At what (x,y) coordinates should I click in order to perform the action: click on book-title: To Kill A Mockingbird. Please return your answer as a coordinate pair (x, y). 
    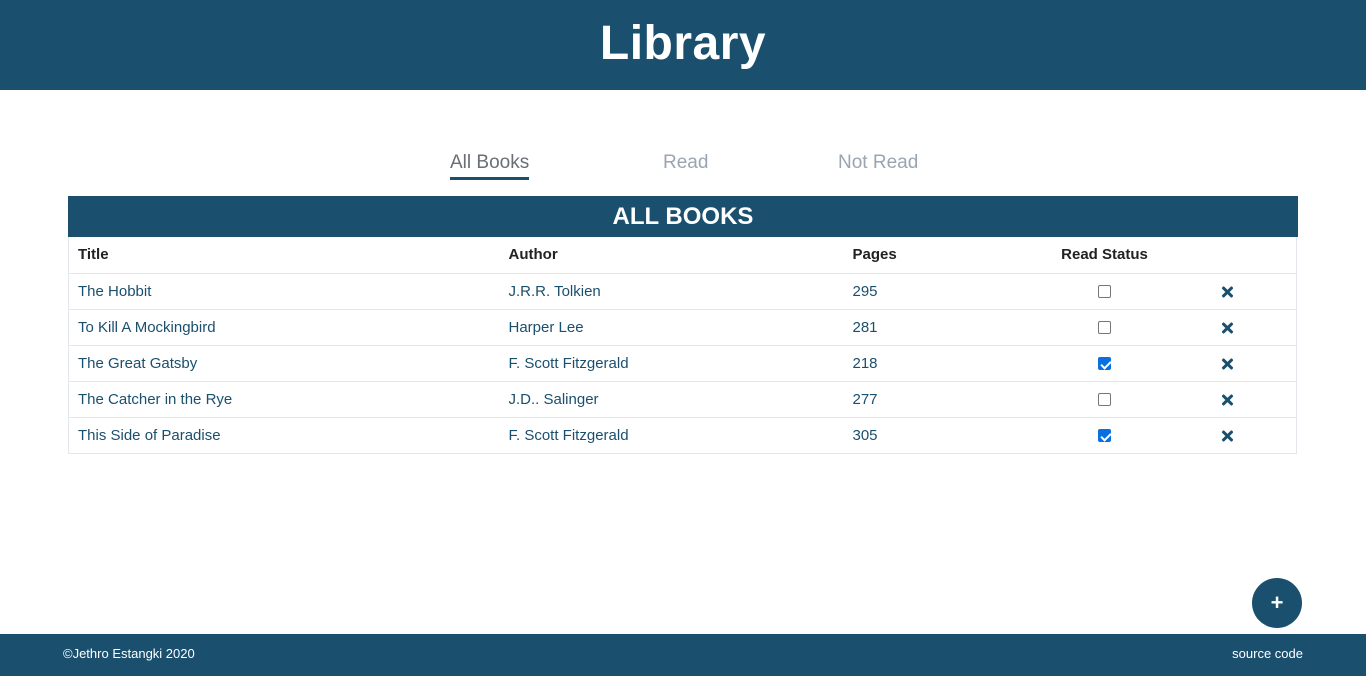
    Looking at the image, I should click on (288, 327).